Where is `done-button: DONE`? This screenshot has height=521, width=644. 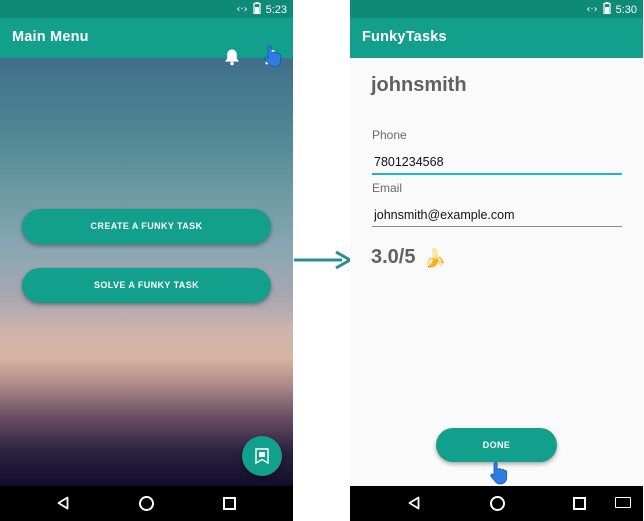 done-button: DONE is located at coordinates (496, 445).